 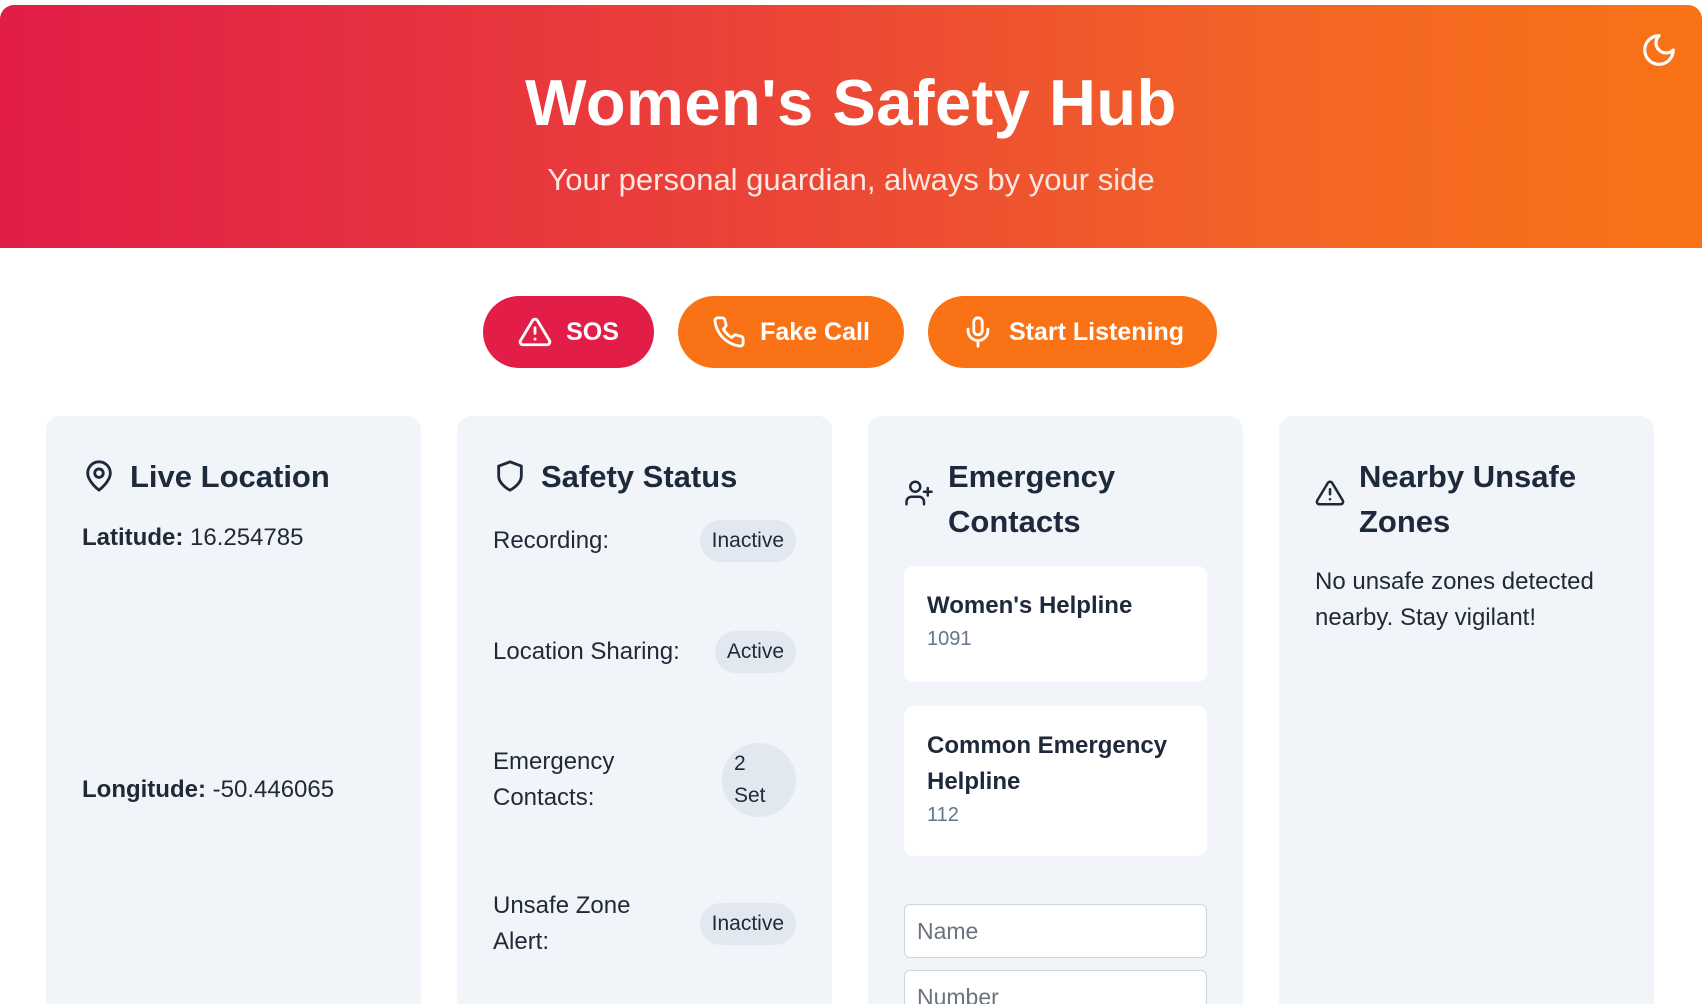 What do you see at coordinates (1030, 605) in the screenshot?
I see `contact-name: Women's Helpline` at bounding box center [1030, 605].